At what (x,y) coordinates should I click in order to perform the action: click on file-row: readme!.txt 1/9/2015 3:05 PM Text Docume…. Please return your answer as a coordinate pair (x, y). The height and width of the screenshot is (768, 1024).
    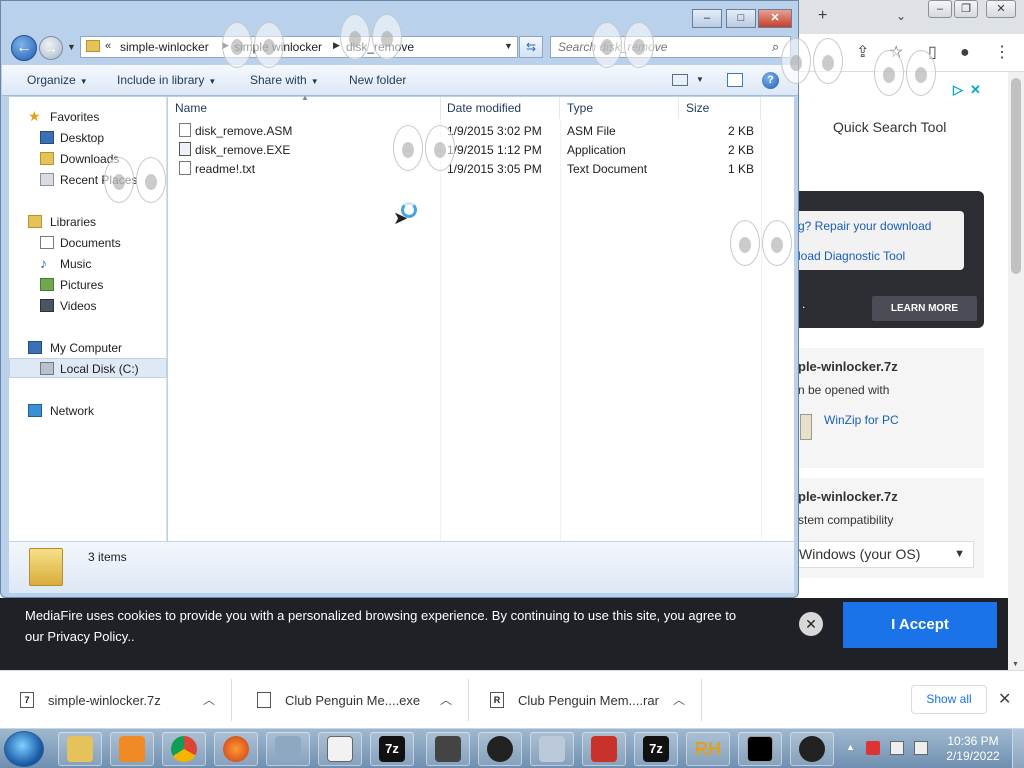
    Looking at the image, I should click on (478, 168).